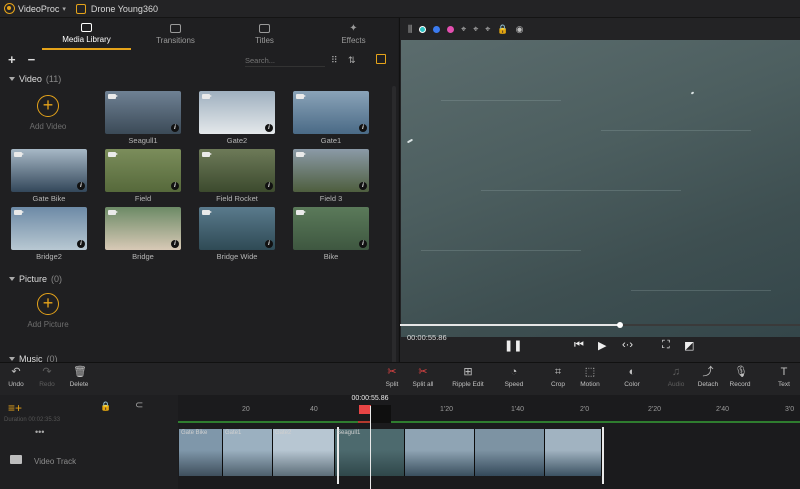 This screenshot has height=489, width=800. What do you see at coordinates (285, 60) in the screenshot?
I see `search-input` at bounding box center [285, 60].